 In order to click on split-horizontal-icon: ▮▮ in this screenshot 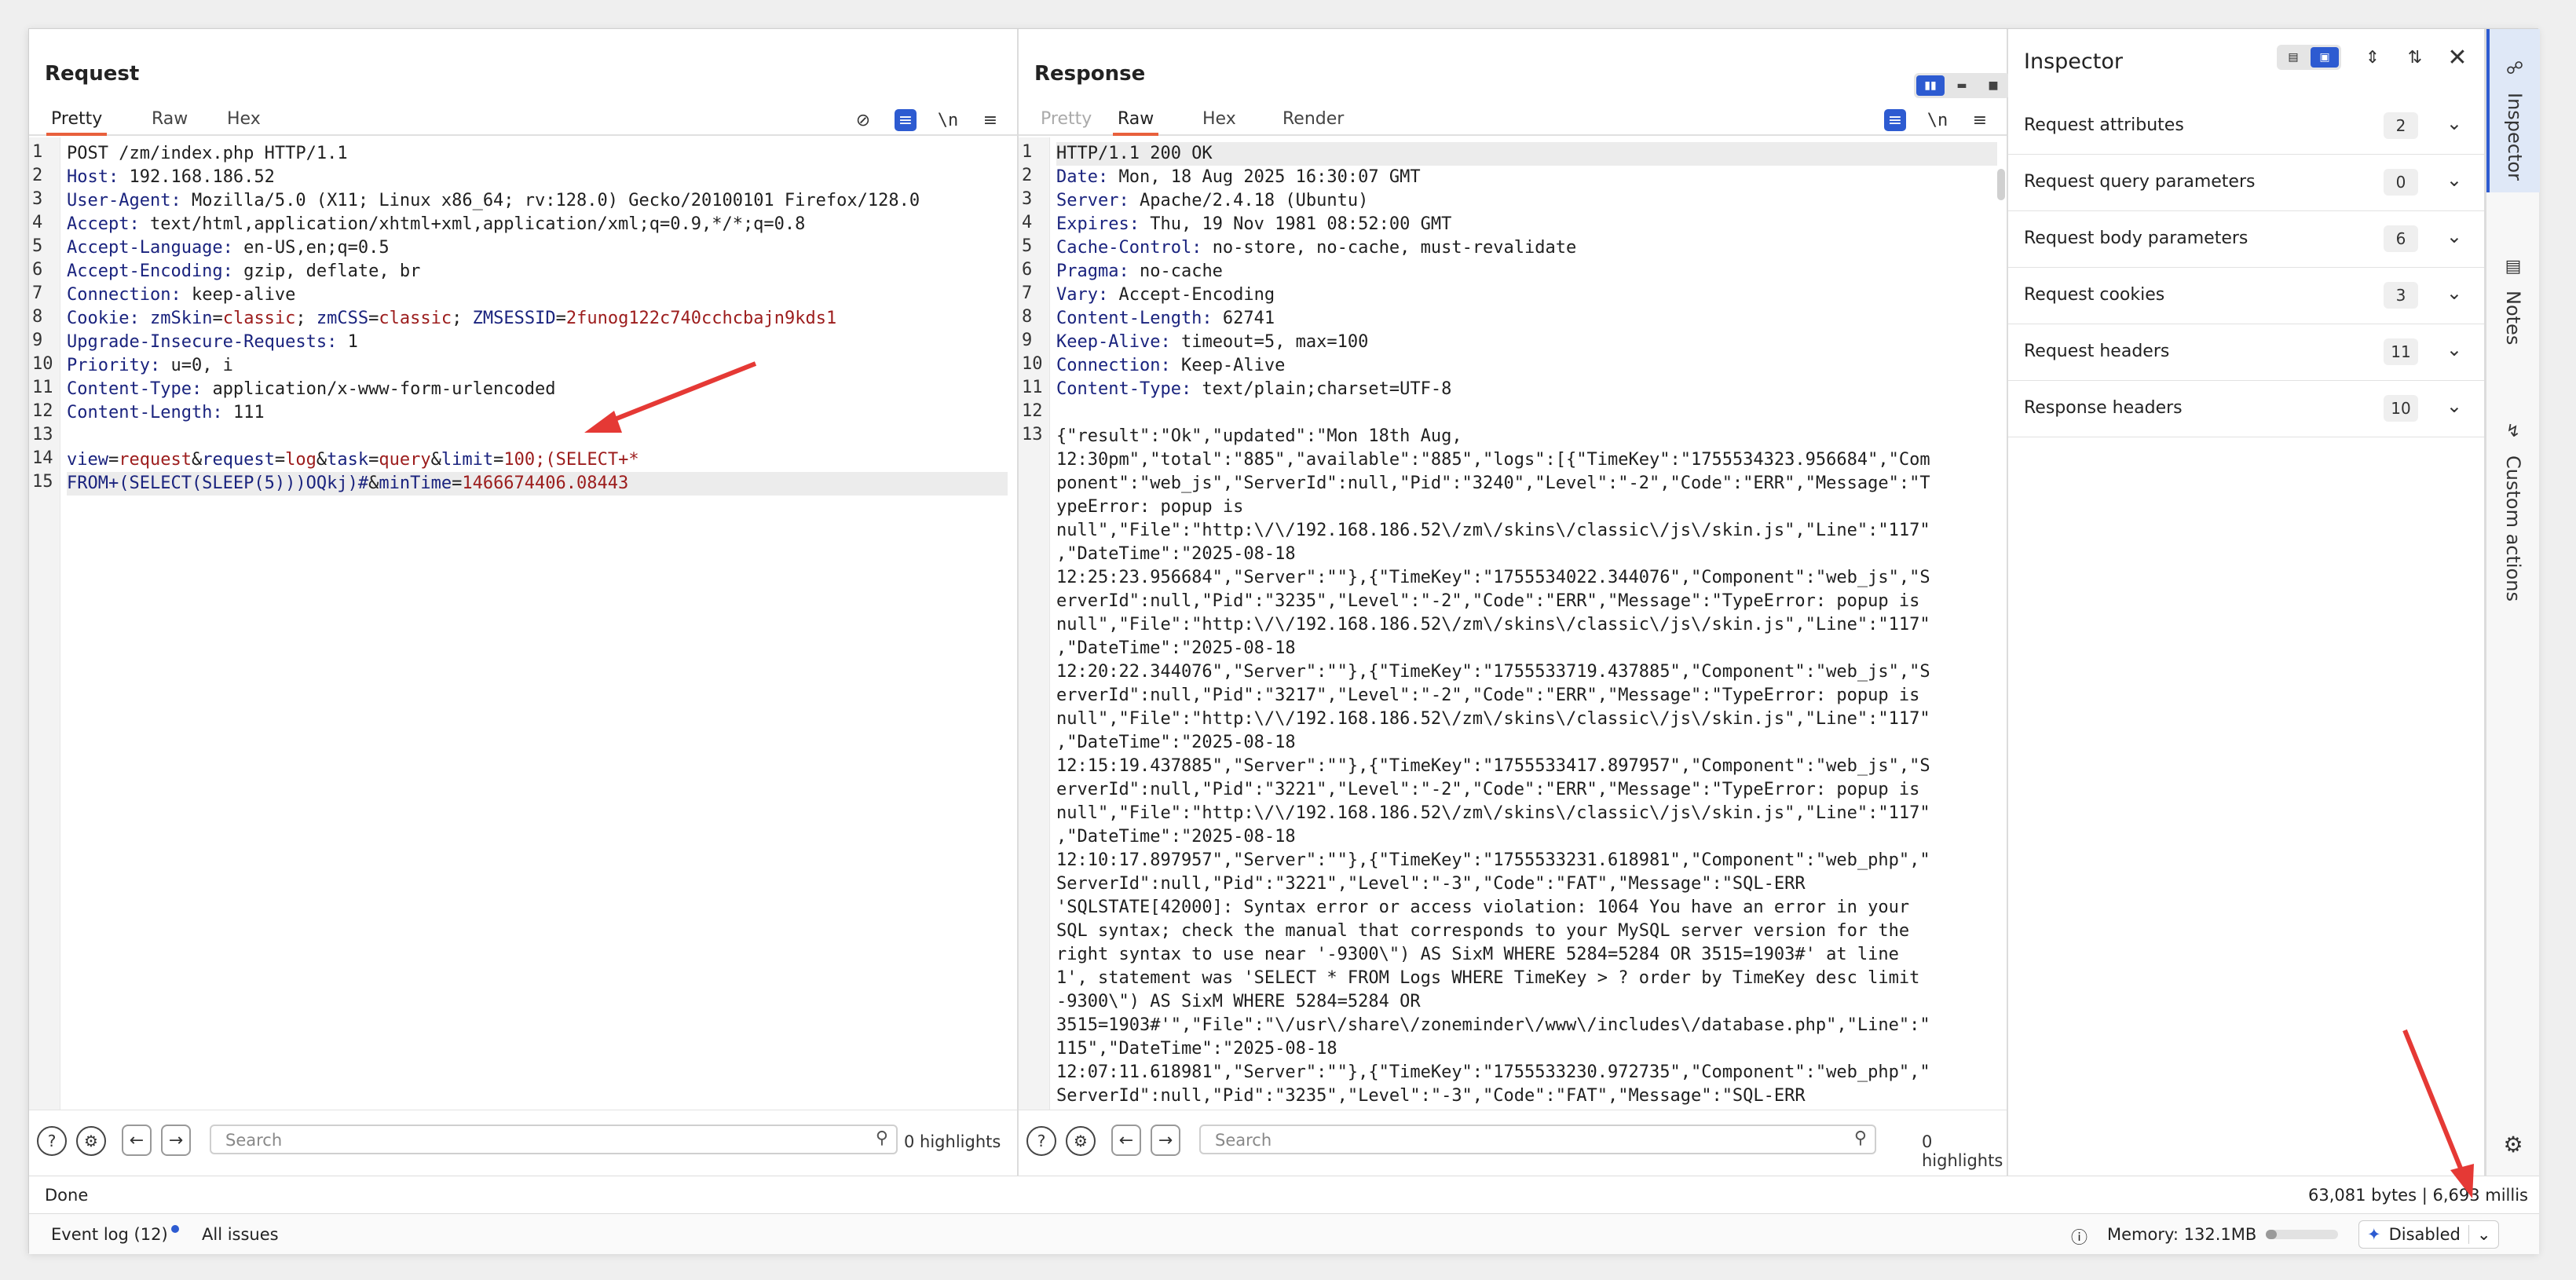, I will do `click(1930, 85)`.